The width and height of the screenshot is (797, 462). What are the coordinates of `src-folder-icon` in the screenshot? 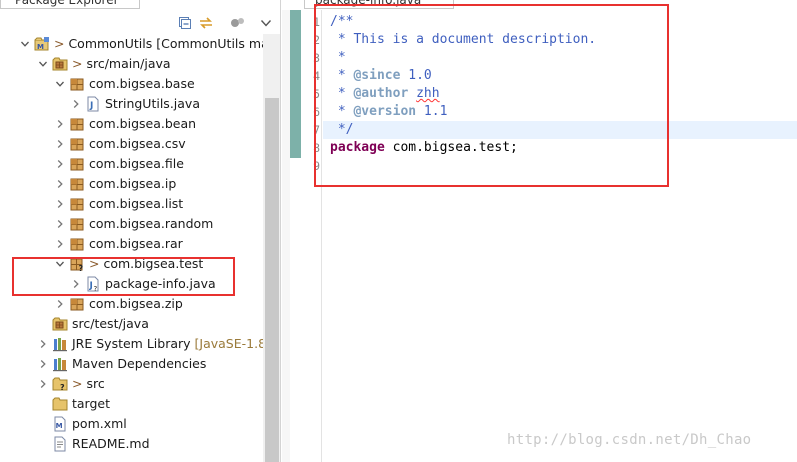 It's located at (60, 64).